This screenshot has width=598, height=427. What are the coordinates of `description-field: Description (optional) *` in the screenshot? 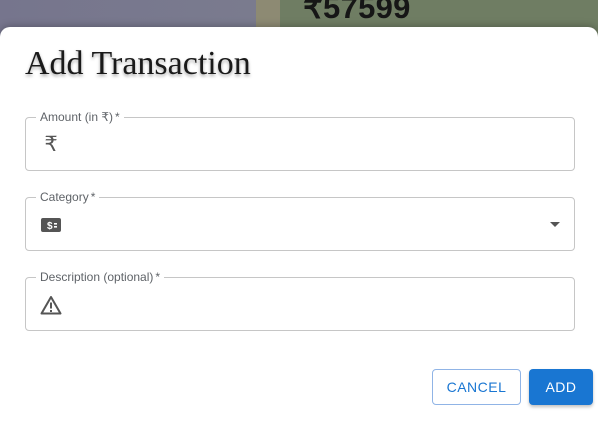 It's located at (300, 300).